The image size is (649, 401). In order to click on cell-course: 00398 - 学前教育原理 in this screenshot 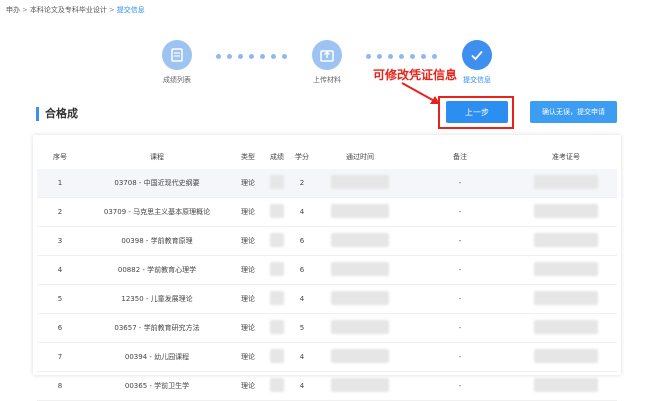, I will do `click(157, 241)`.